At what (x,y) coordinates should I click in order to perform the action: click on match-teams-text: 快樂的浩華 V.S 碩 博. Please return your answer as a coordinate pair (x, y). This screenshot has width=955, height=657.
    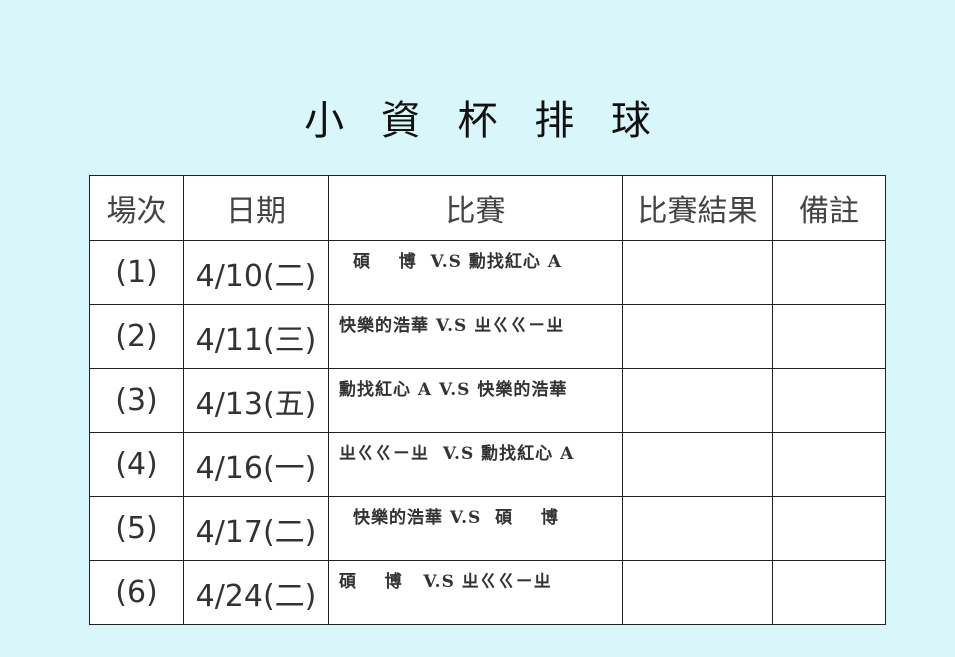
    Looking at the image, I should click on (456, 518).